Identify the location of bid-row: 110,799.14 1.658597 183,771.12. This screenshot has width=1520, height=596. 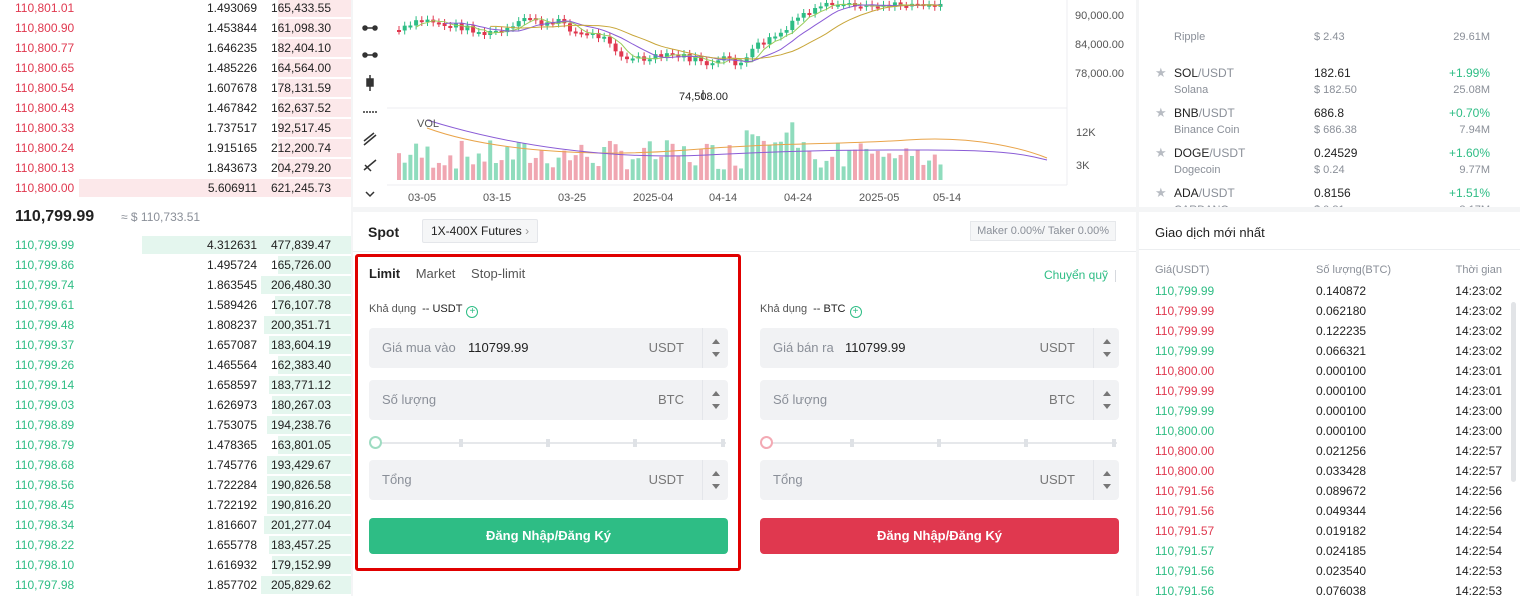
(175, 385).